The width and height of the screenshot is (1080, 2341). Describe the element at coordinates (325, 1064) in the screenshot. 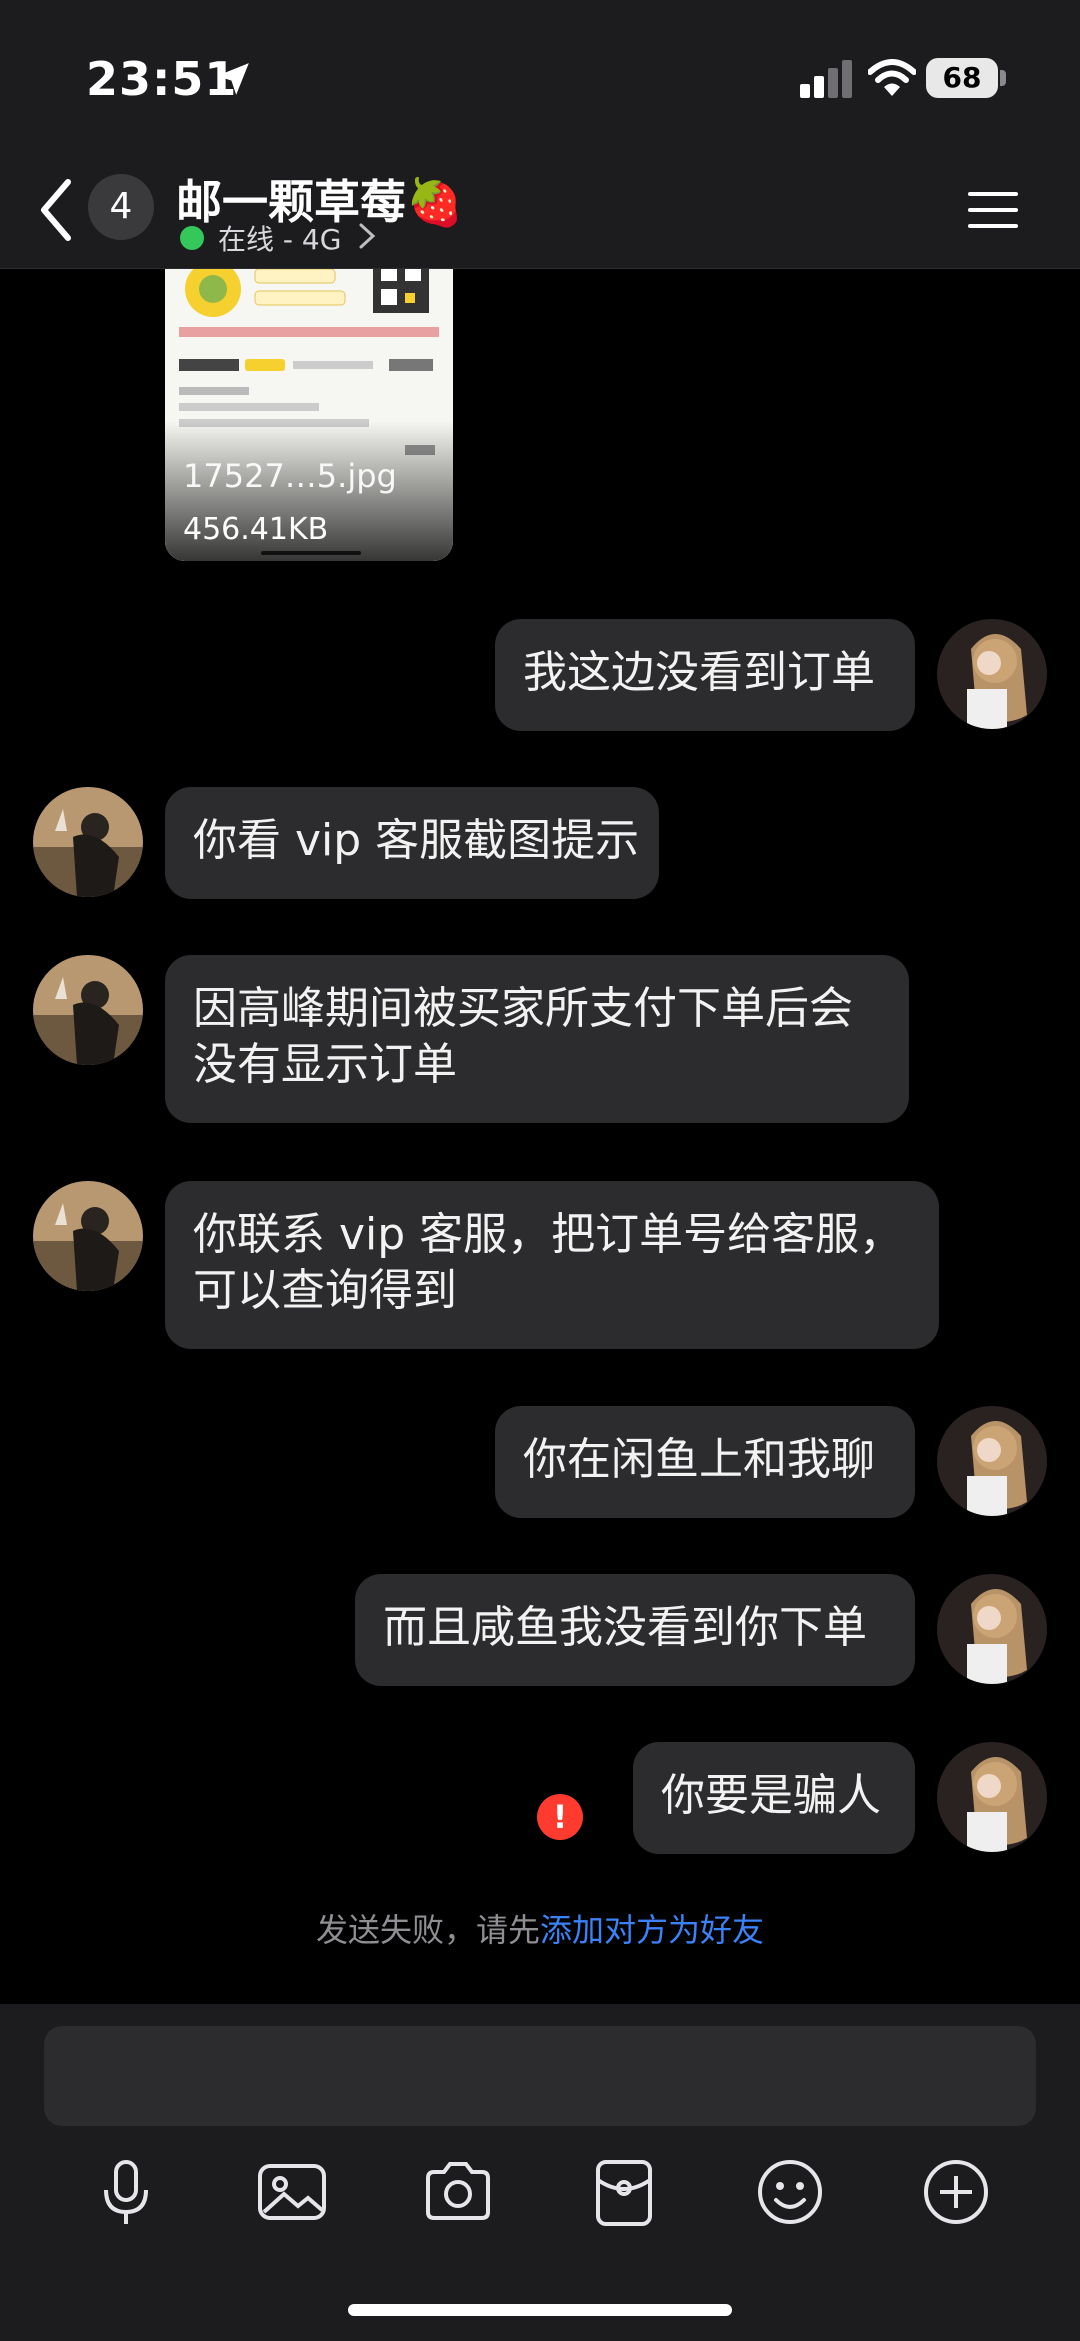

I see `message-line: 没有显示订单` at that location.